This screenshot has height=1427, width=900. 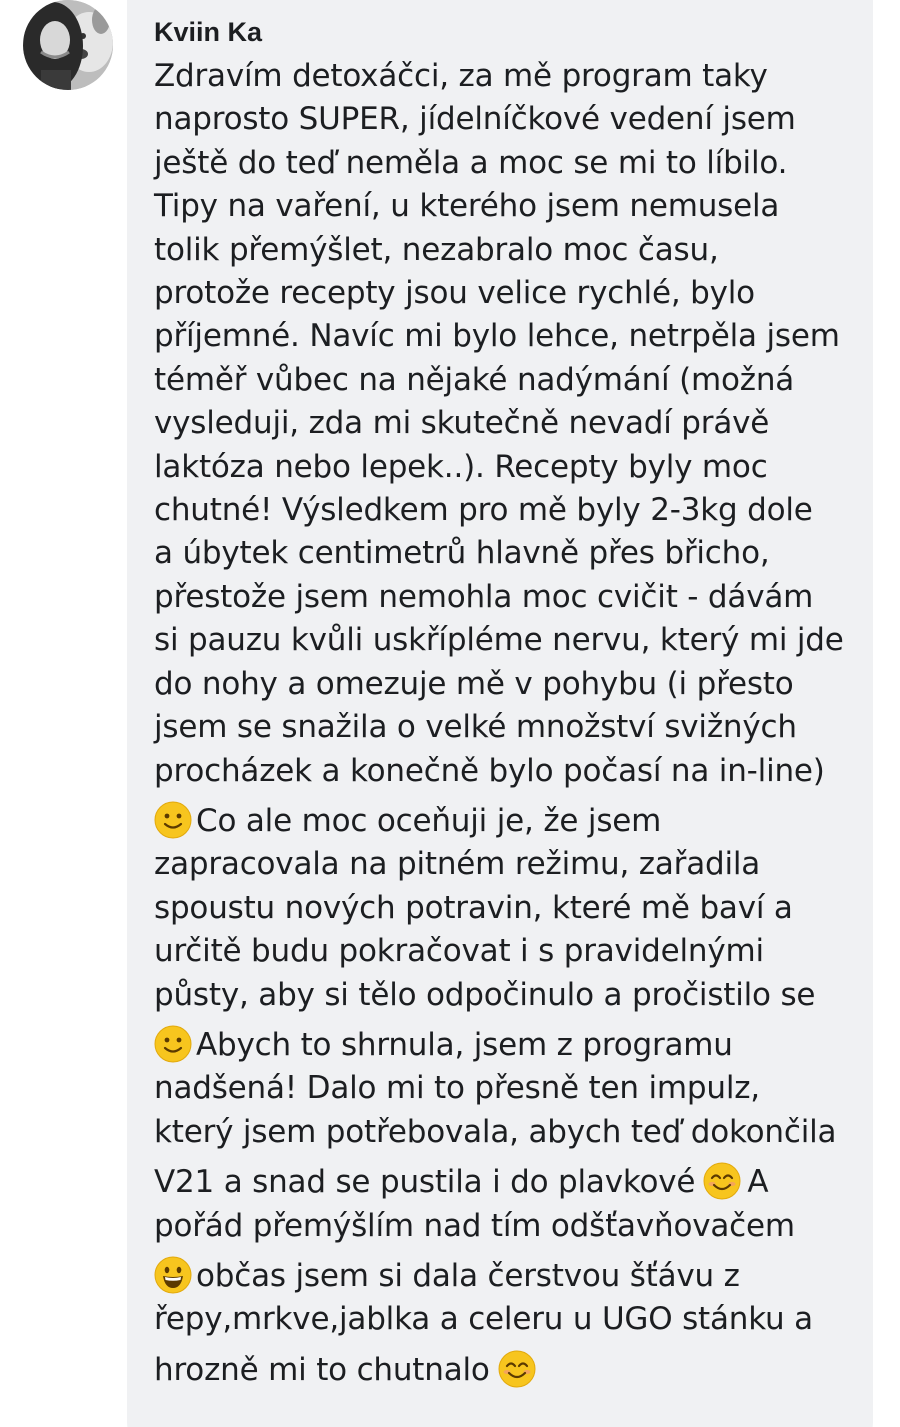 I want to click on comment-line: hrozně mi to chutnalo, so click(x=514, y=1370).